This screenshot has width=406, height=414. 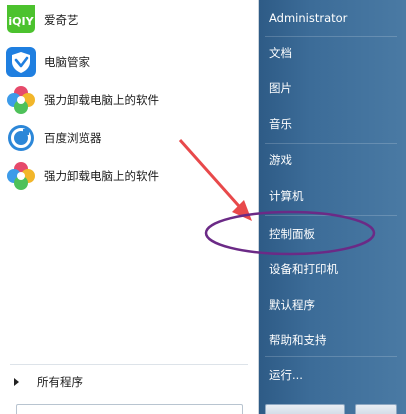 What do you see at coordinates (128, 138) in the screenshot?
I see `program-item-baidu-browser: 百度浏览器` at bounding box center [128, 138].